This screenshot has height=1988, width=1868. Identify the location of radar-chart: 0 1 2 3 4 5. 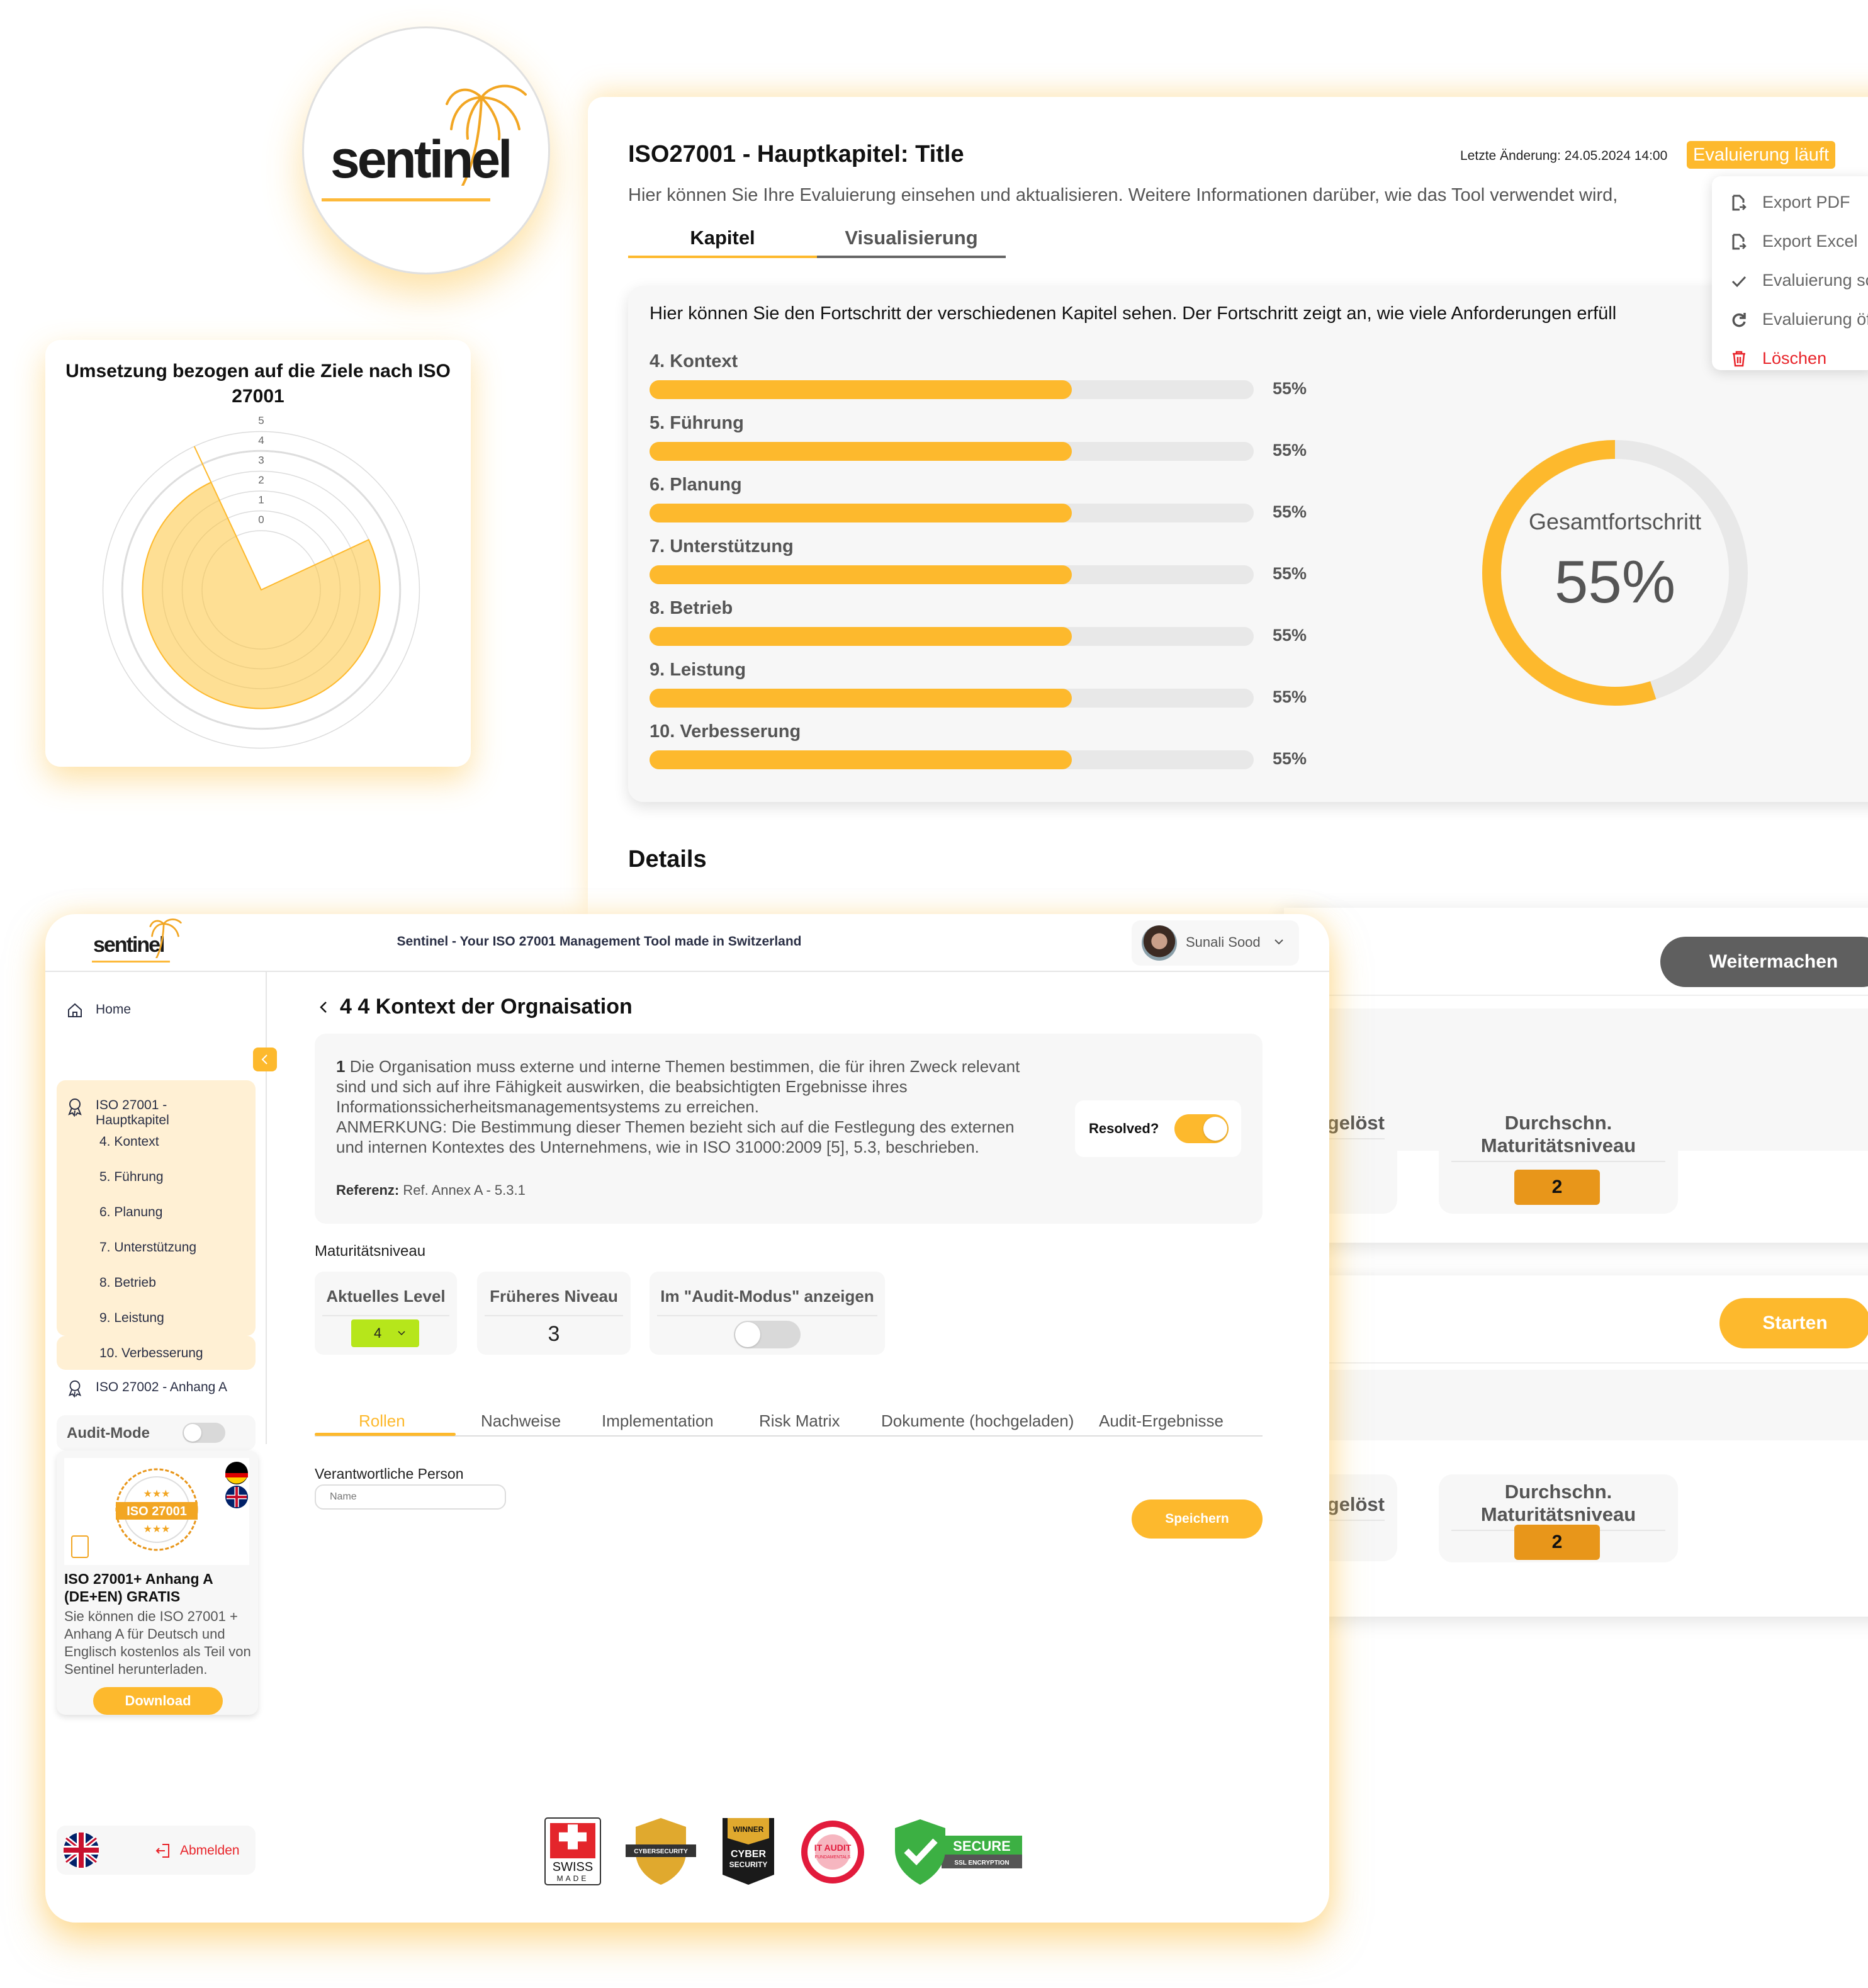
(261, 582).